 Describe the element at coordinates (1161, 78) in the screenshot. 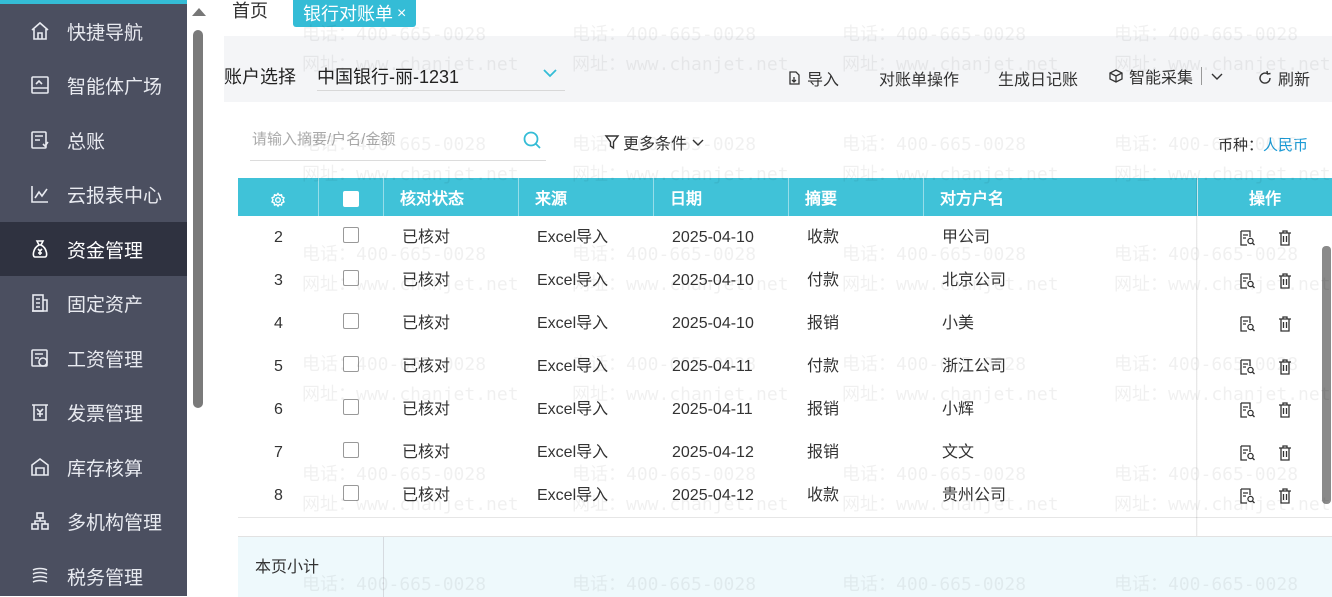

I see `smart-collect-label: 智能采集` at that location.